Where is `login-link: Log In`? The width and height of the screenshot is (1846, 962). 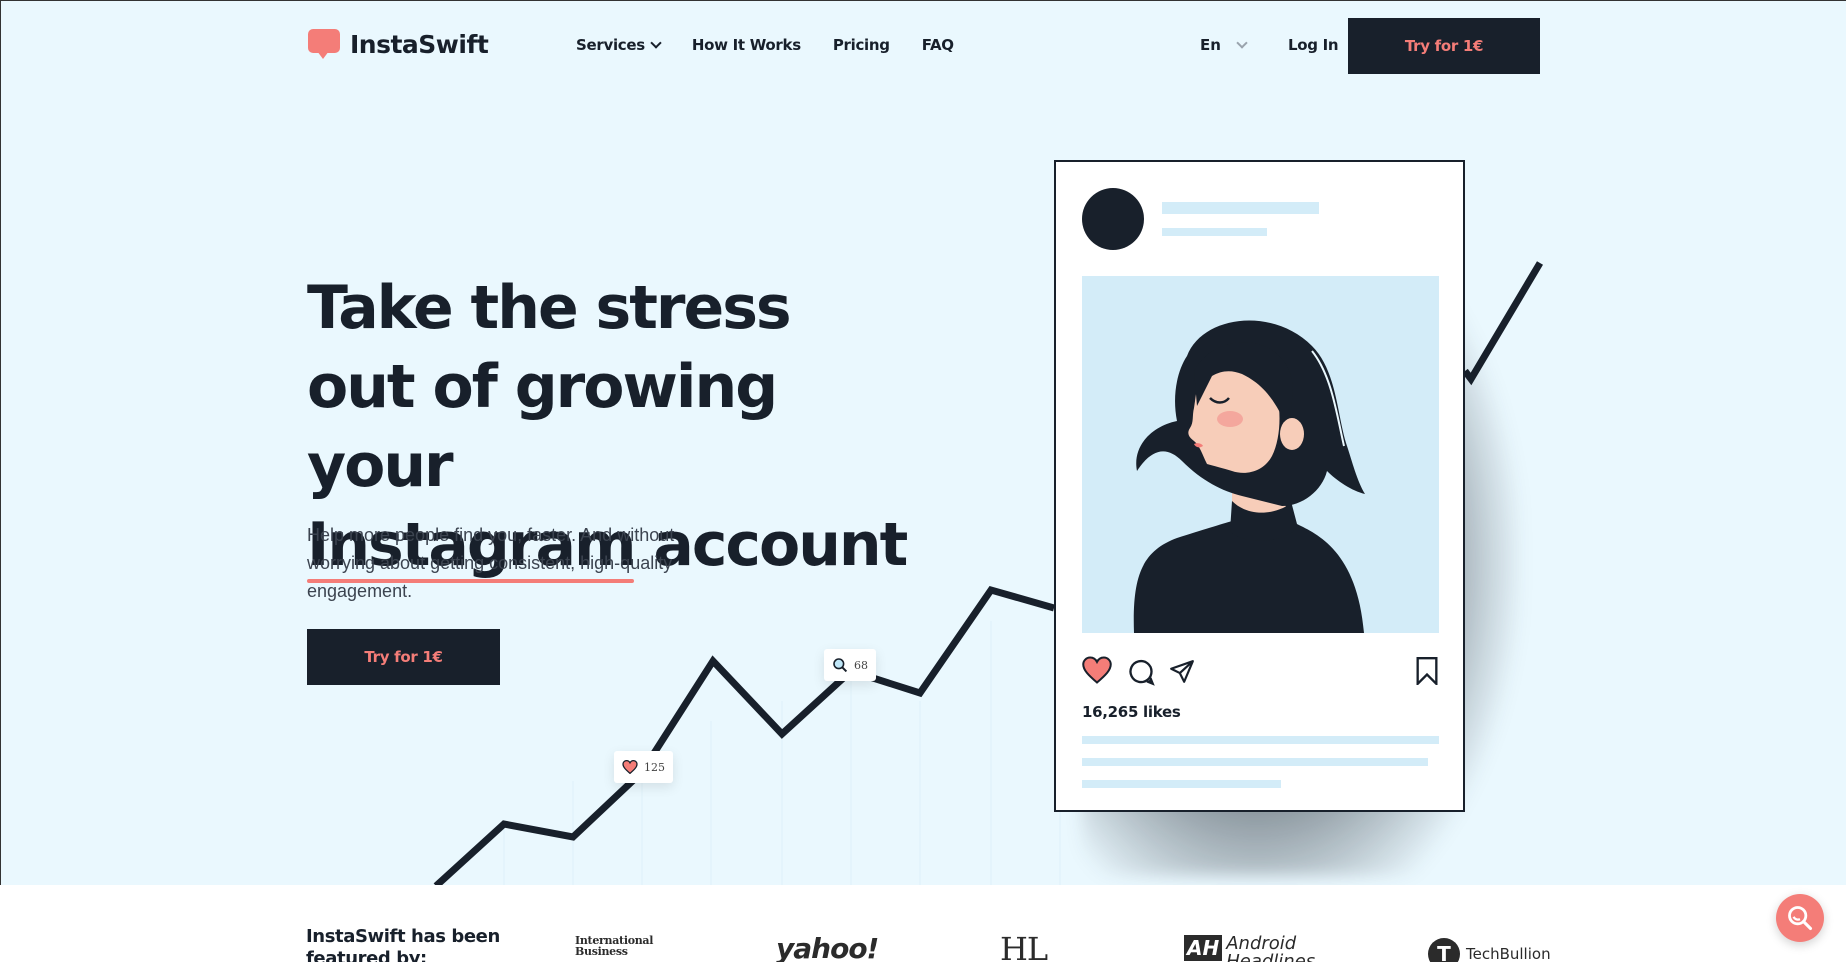
login-link: Log In is located at coordinates (1313, 45).